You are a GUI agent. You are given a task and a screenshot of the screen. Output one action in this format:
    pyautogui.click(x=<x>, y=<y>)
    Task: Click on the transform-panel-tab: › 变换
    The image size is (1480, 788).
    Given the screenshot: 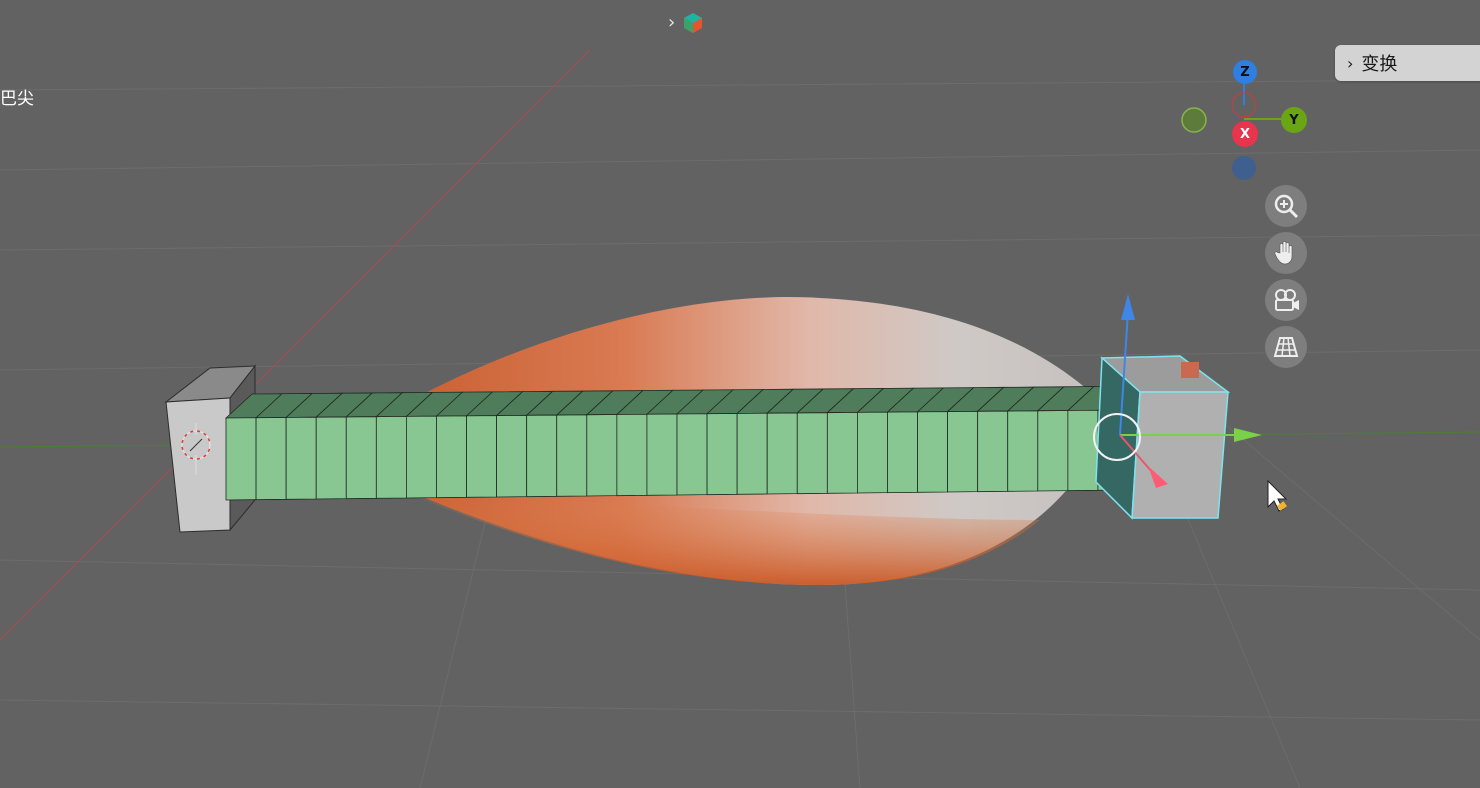 What is the action you would take?
    pyautogui.click(x=1407, y=63)
    